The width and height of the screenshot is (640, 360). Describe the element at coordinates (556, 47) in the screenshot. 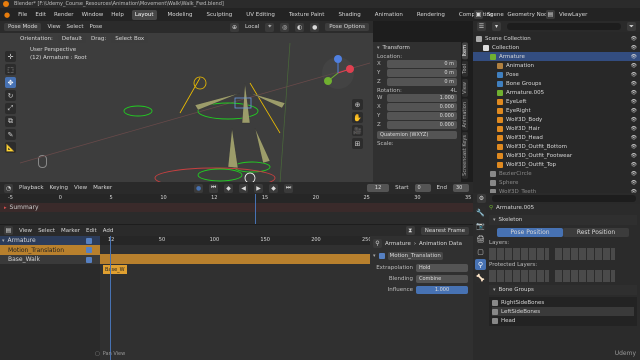

I see `outliner-item: Collection 👁` at that location.